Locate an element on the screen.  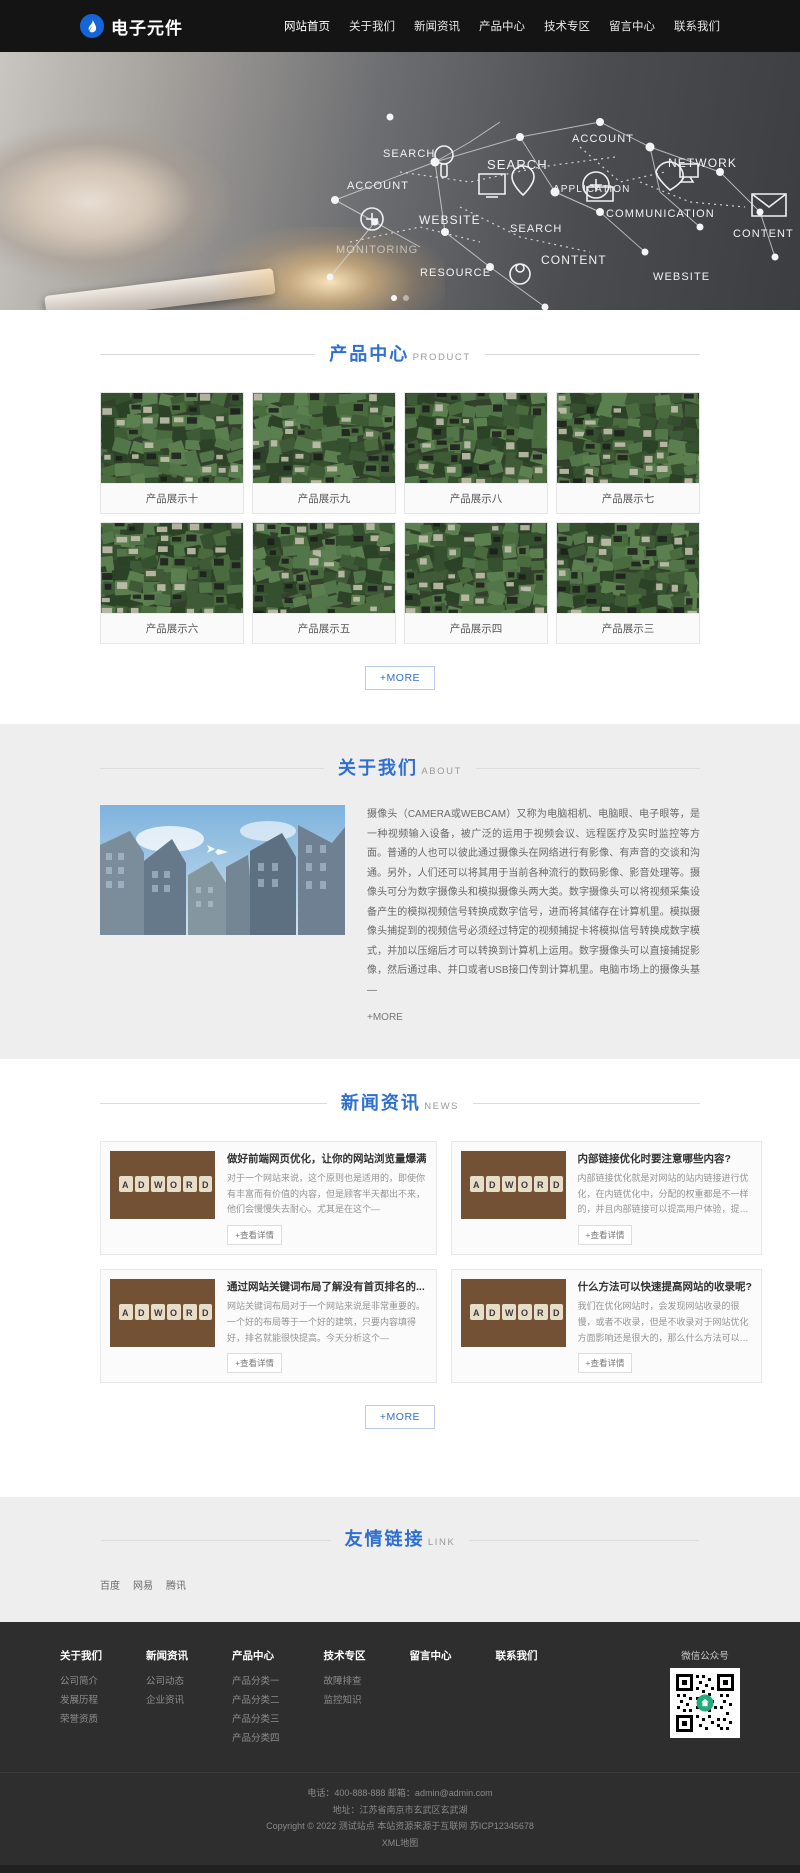
footer-link: 产品分类二 is located at coordinates (256, 1700).